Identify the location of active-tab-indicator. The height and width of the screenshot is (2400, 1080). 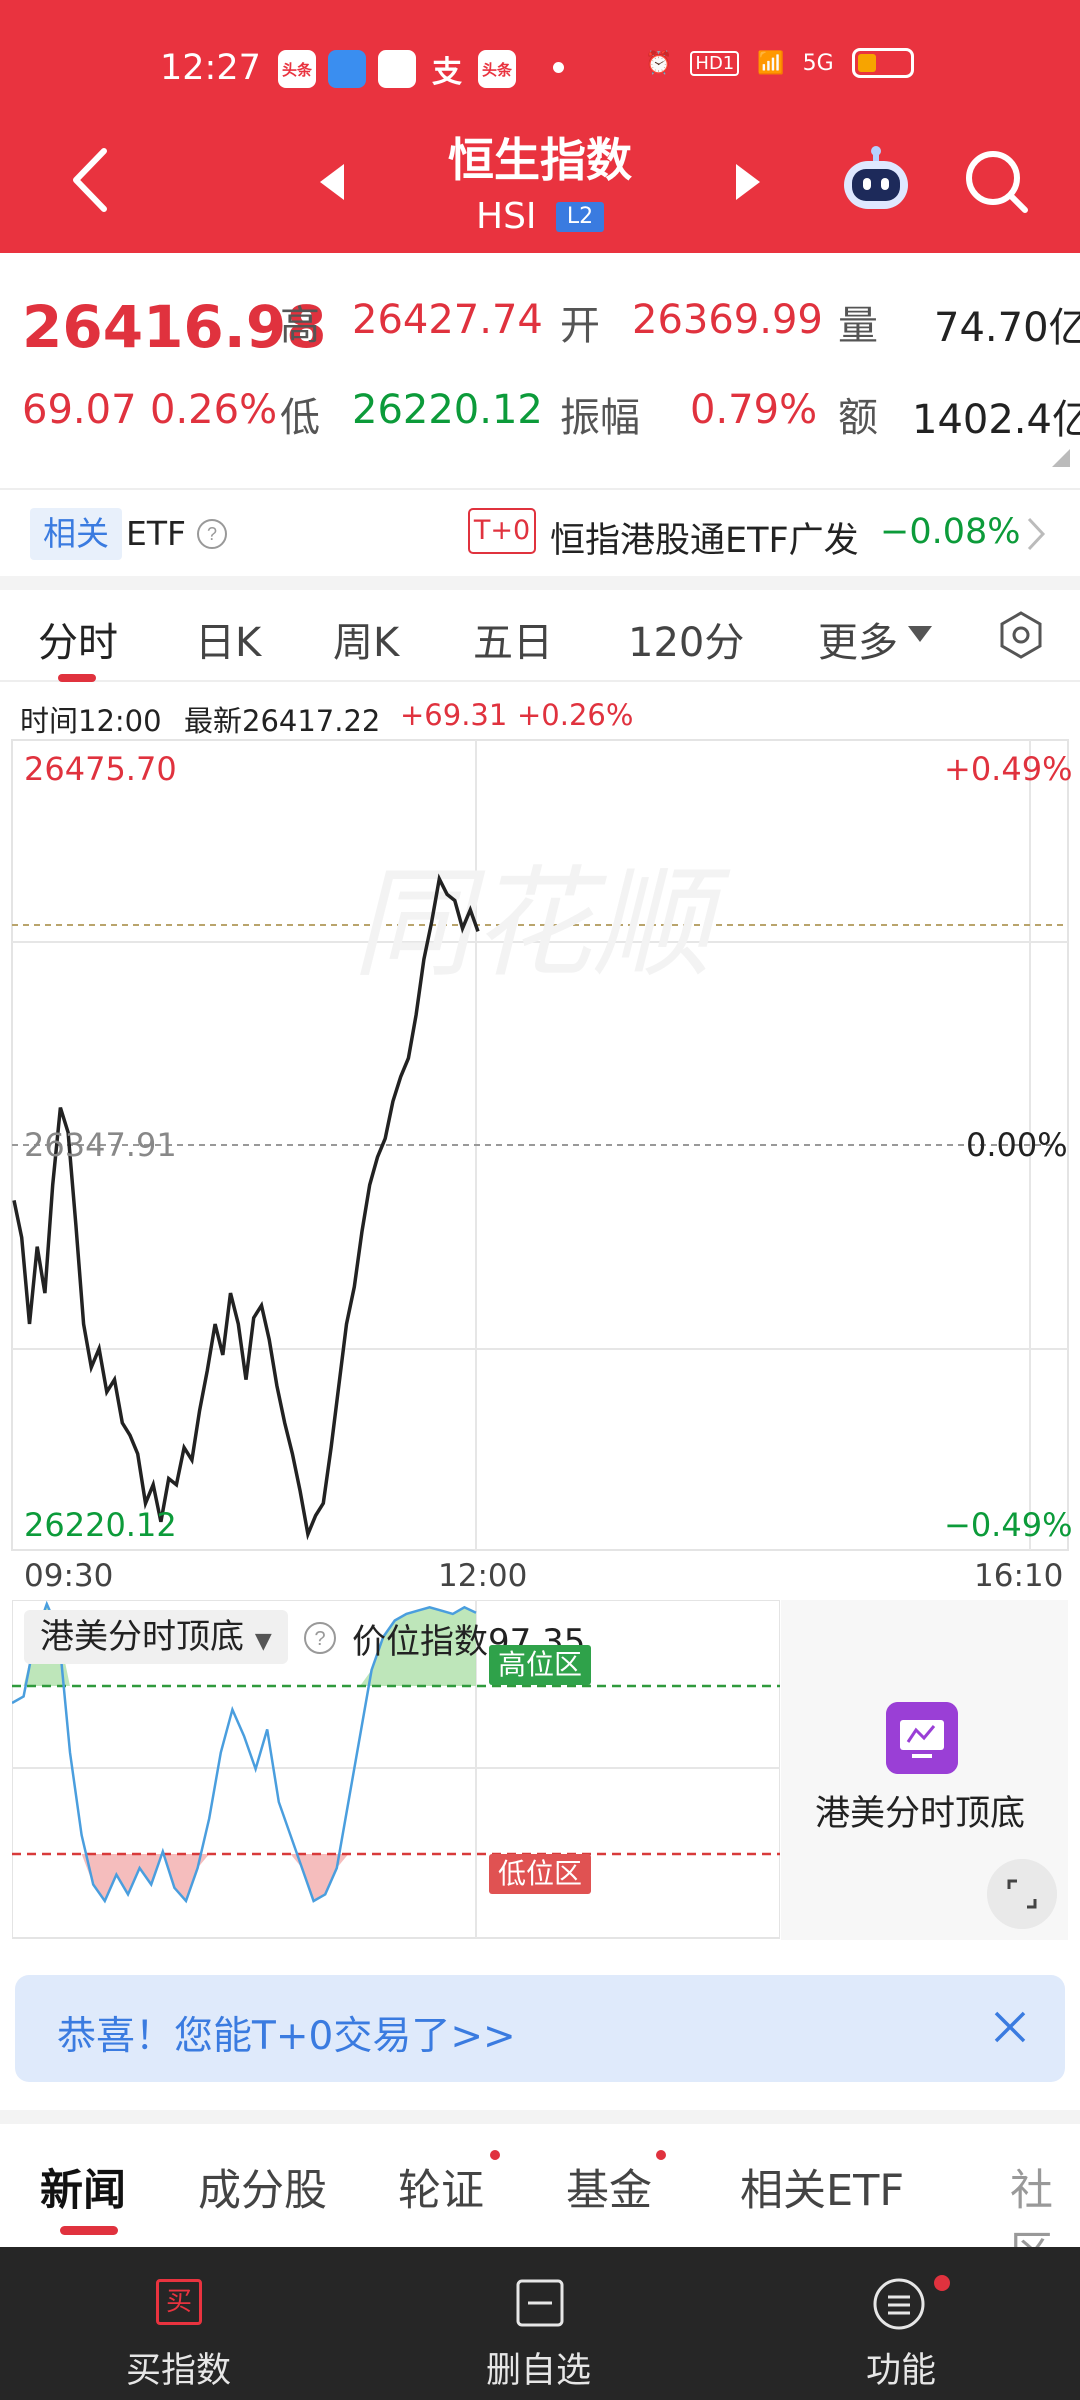
(77, 678).